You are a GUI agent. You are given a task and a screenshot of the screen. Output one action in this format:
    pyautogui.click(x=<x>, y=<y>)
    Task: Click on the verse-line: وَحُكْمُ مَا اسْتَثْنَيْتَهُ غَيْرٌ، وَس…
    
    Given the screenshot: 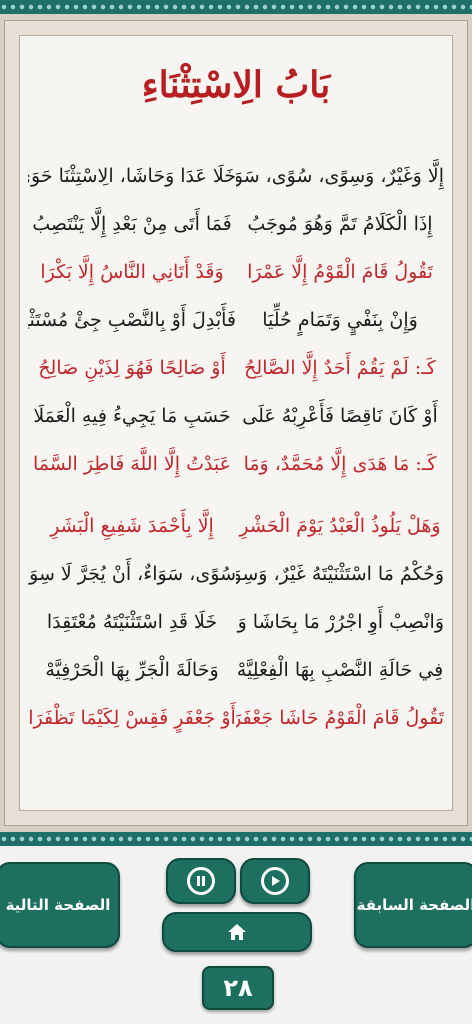 What is the action you would take?
    pyautogui.click(x=236, y=574)
    